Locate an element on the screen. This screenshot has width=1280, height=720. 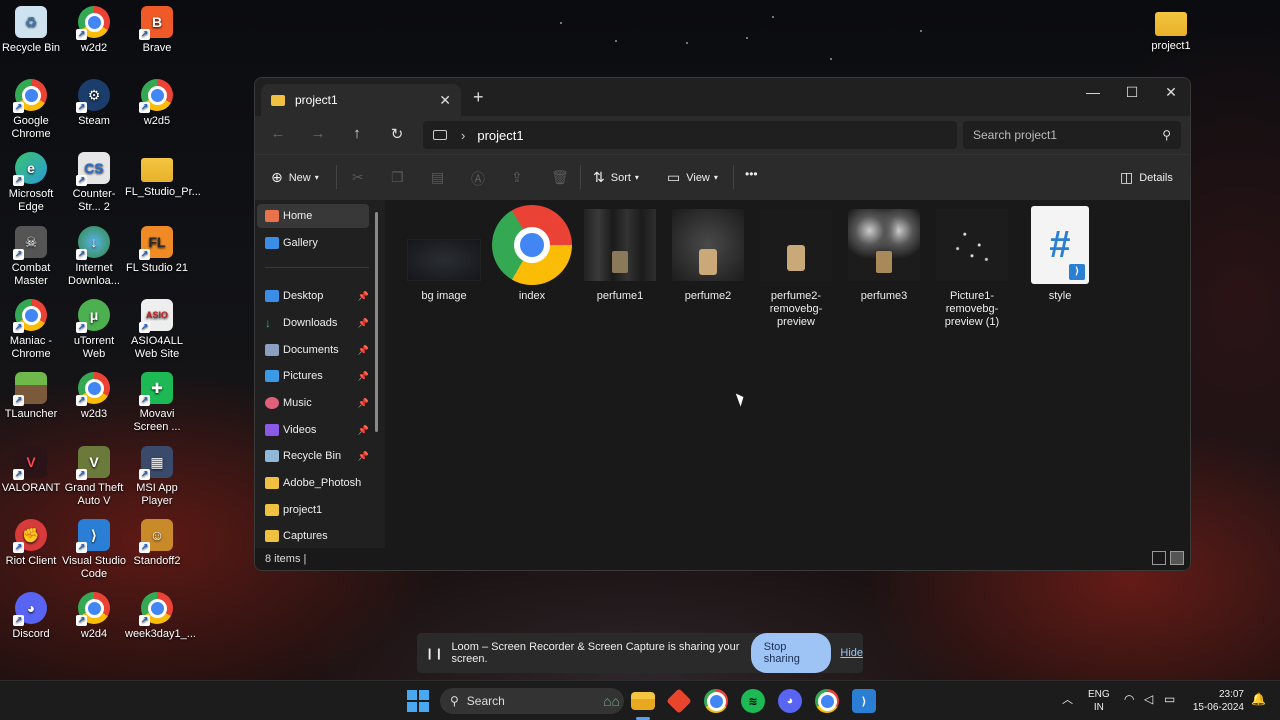
file-item: # ⟩ style is located at coordinates (1060, 254).